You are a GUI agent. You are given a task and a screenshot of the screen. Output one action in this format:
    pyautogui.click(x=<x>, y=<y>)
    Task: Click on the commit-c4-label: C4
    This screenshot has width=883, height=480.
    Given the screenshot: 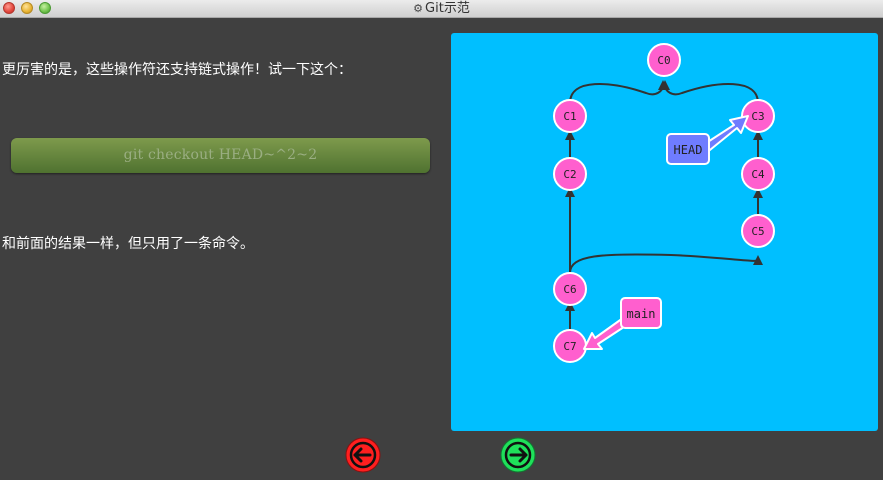 What is the action you would take?
    pyautogui.click(x=758, y=174)
    